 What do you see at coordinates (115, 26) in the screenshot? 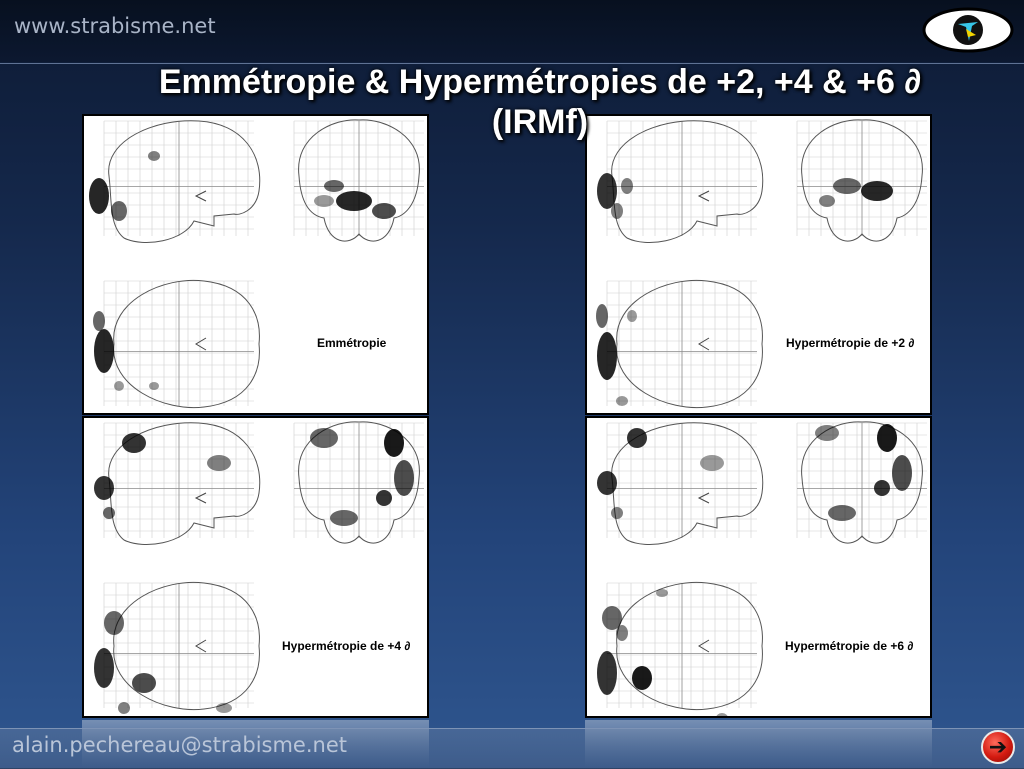
I see `site-url: www.strabisme.net` at bounding box center [115, 26].